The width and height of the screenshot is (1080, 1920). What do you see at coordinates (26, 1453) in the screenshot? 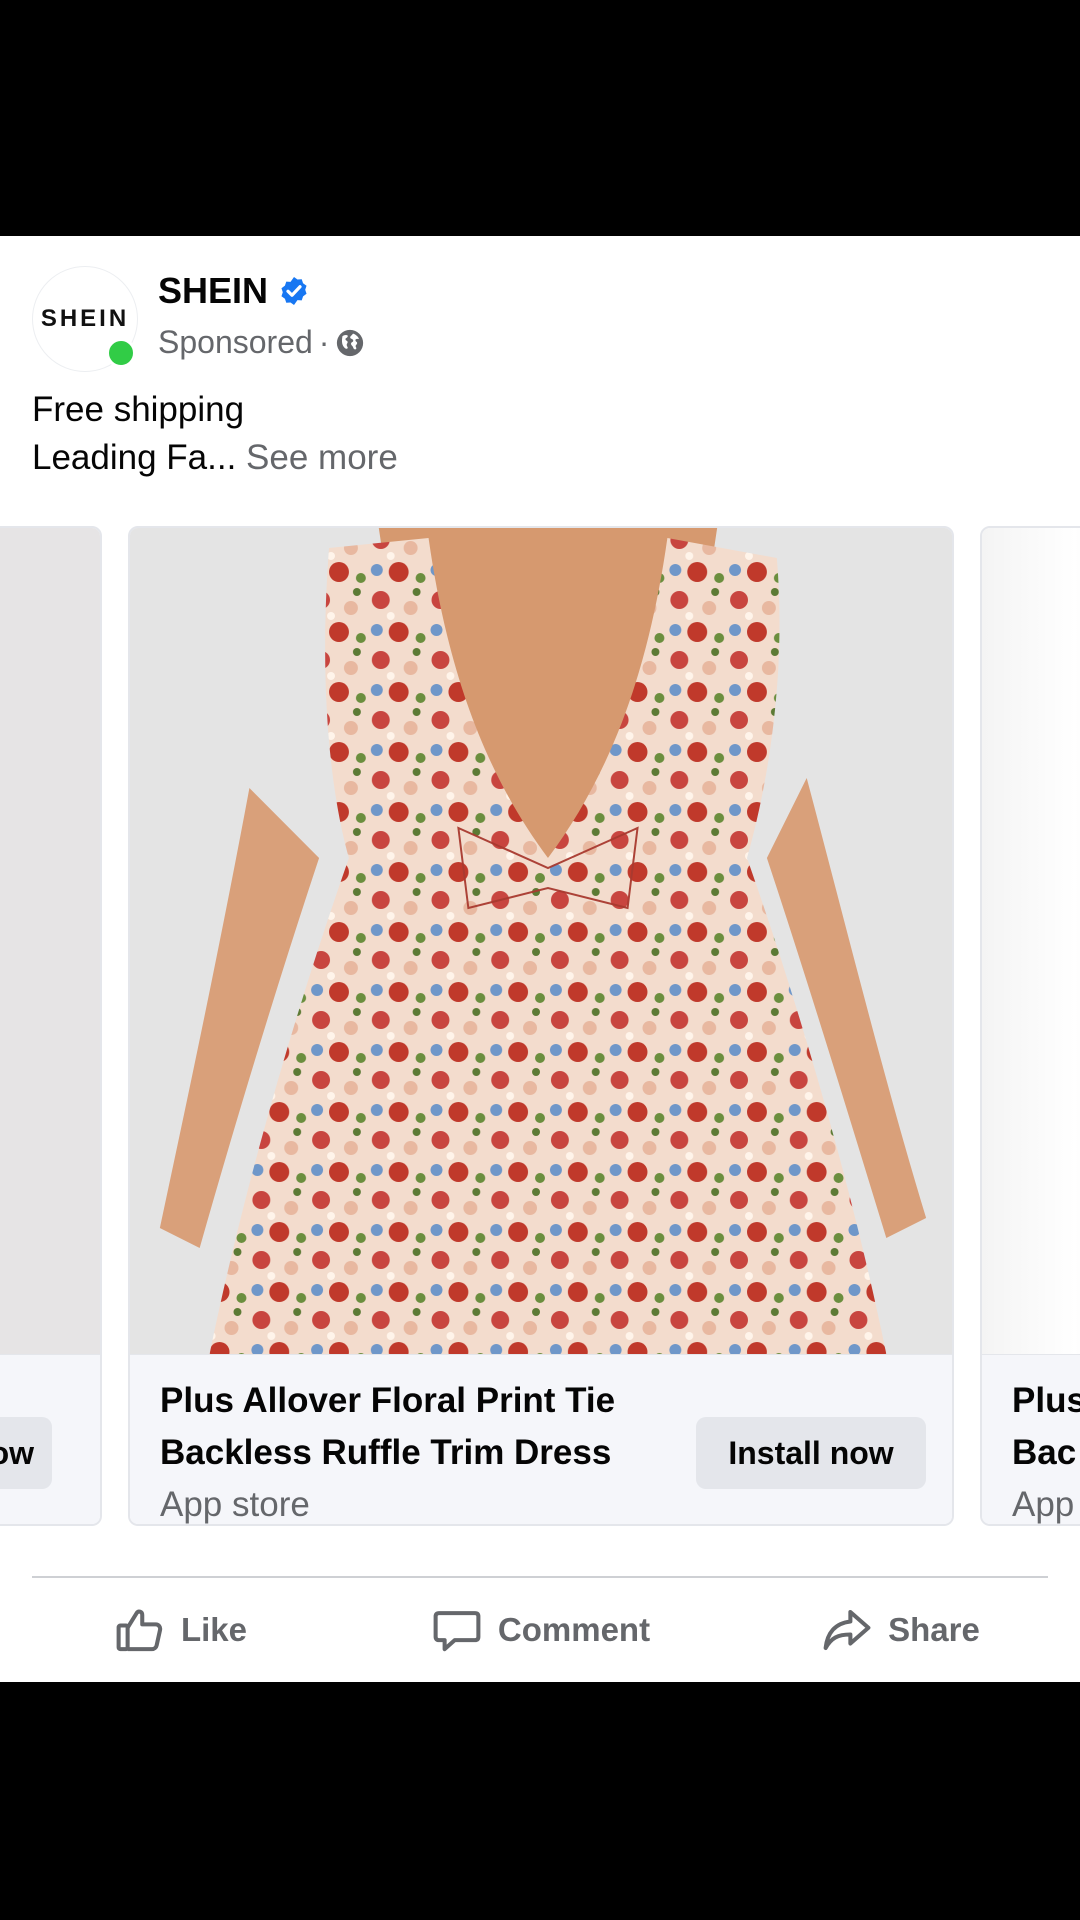
I see `install-button-previous: ow` at bounding box center [26, 1453].